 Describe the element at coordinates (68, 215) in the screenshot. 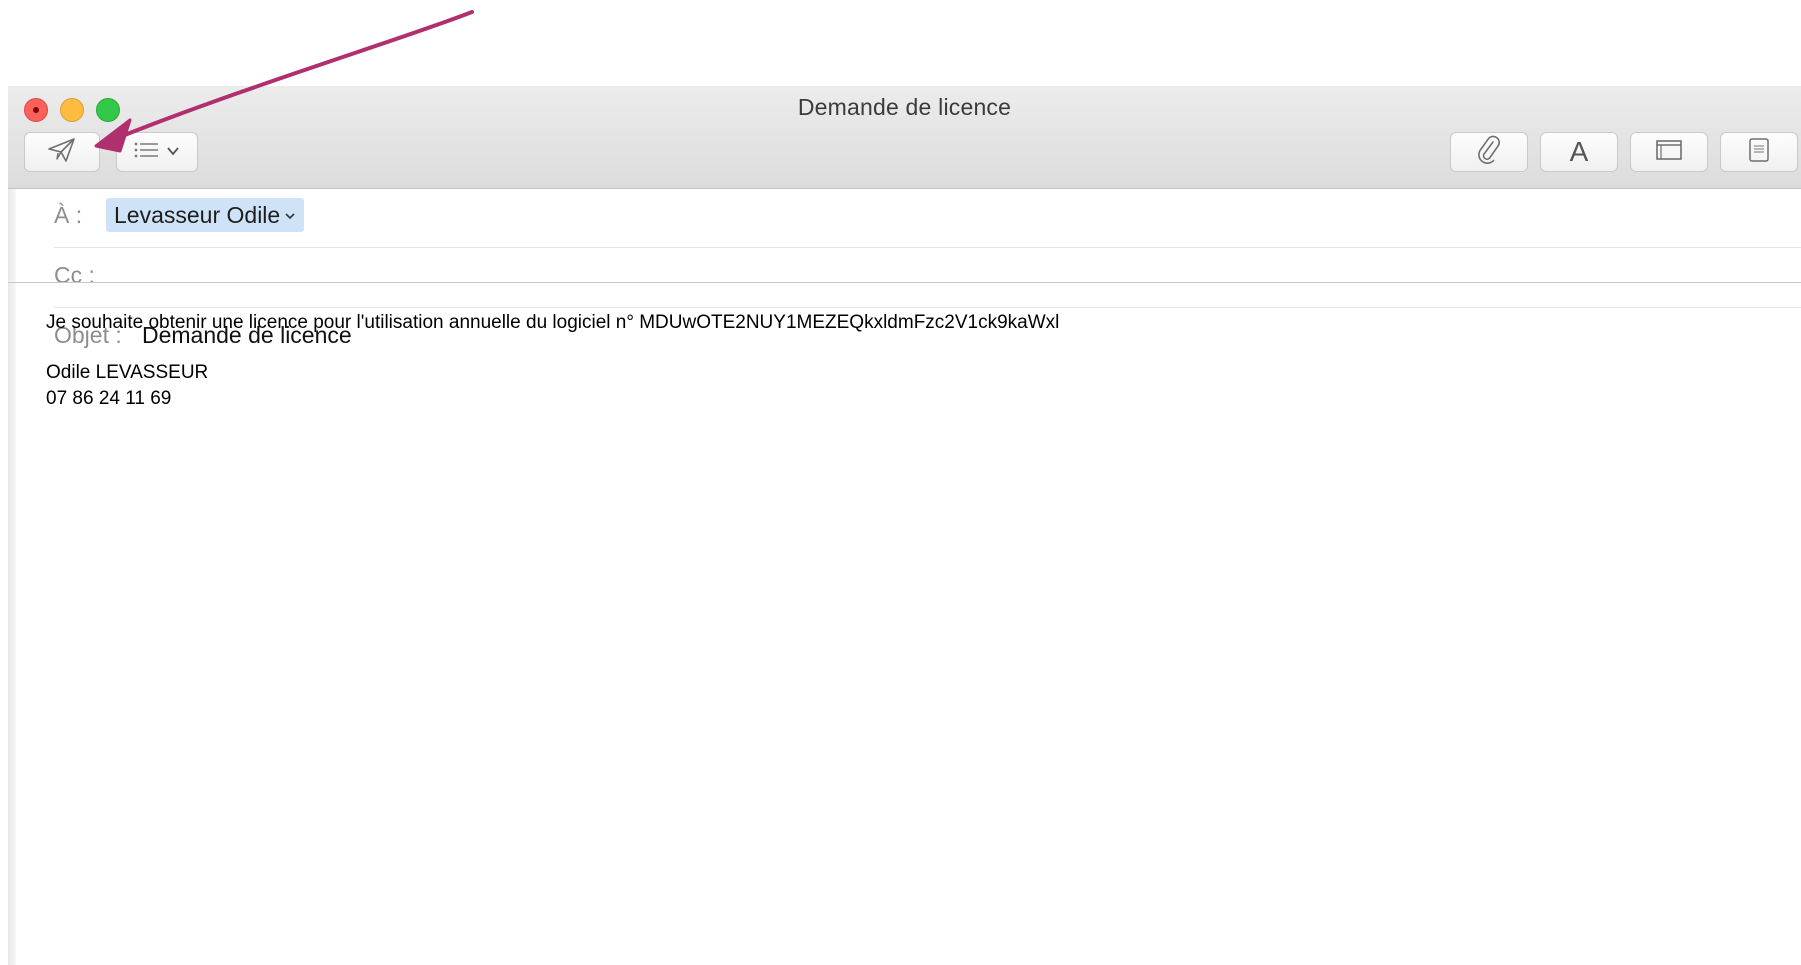

I see `to-label: À :` at that location.